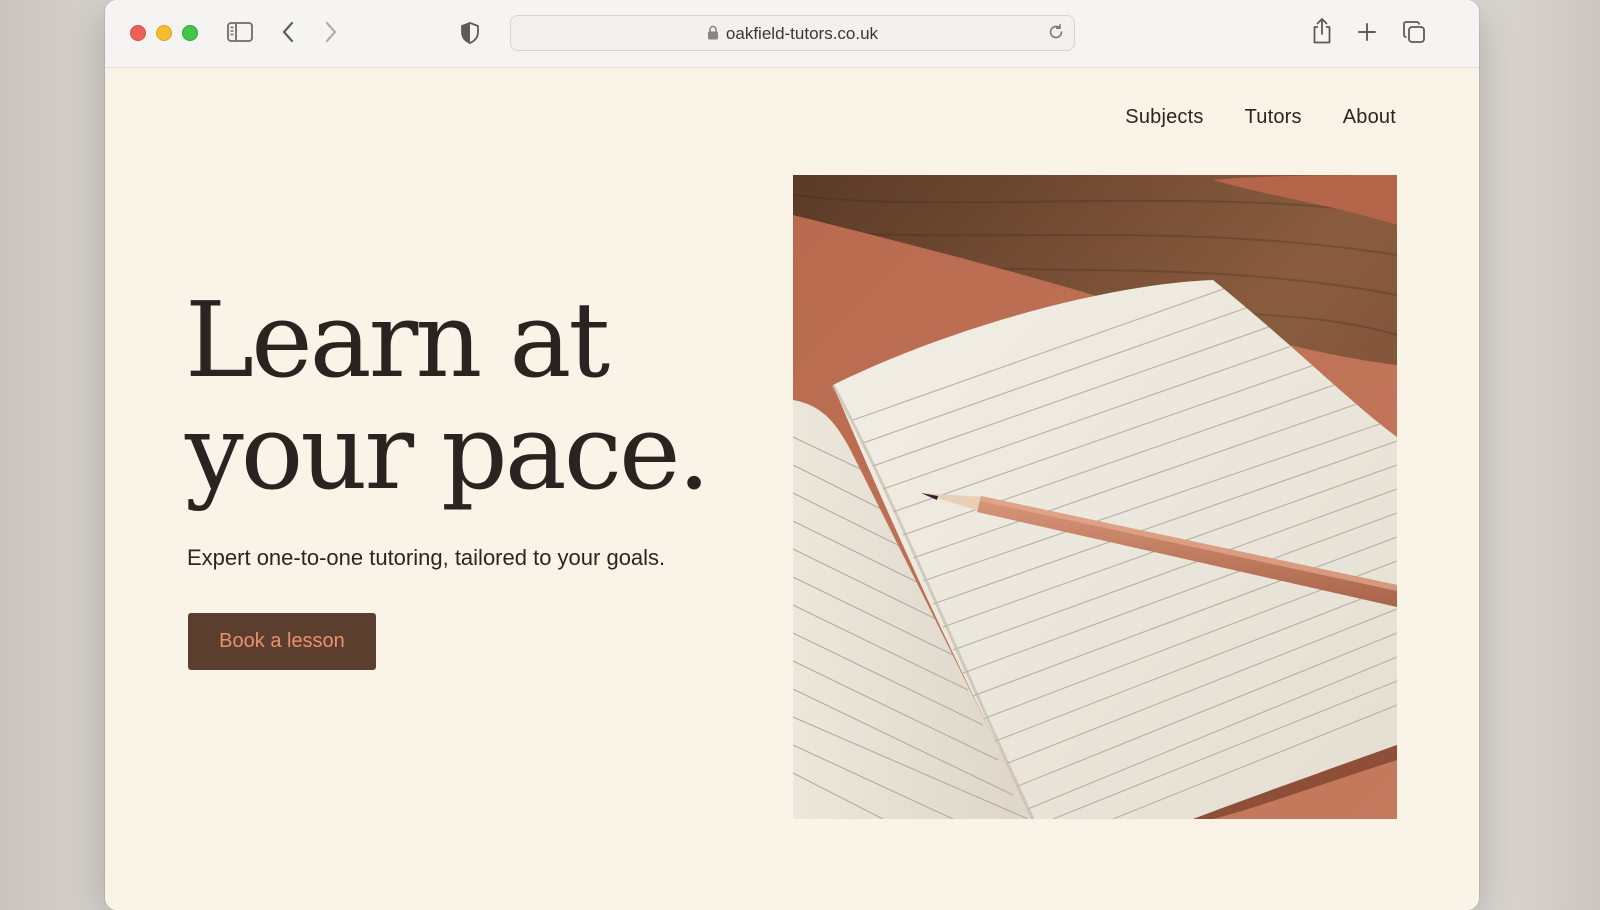  Describe the element at coordinates (1273, 117) in the screenshot. I see `nav-item-tutors: Tutors` at that location.